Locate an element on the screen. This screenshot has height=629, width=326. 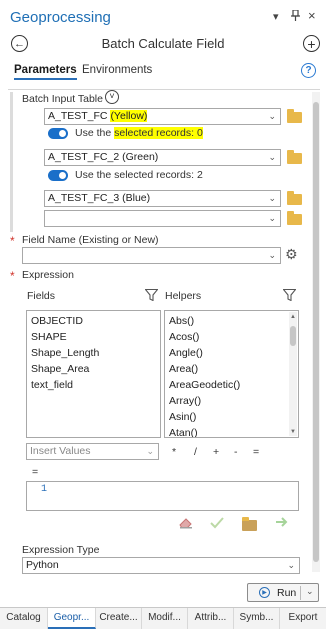
batch-input-row-empty: ⌄ is located at coordinates (162, 218).